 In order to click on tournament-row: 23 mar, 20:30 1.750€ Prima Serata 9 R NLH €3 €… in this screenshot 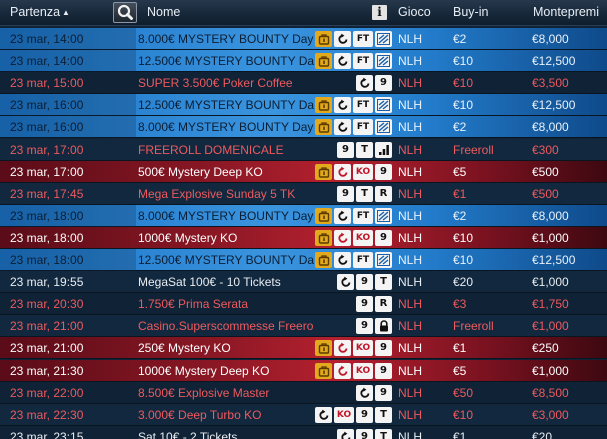, I will do `click(303, 304)`.